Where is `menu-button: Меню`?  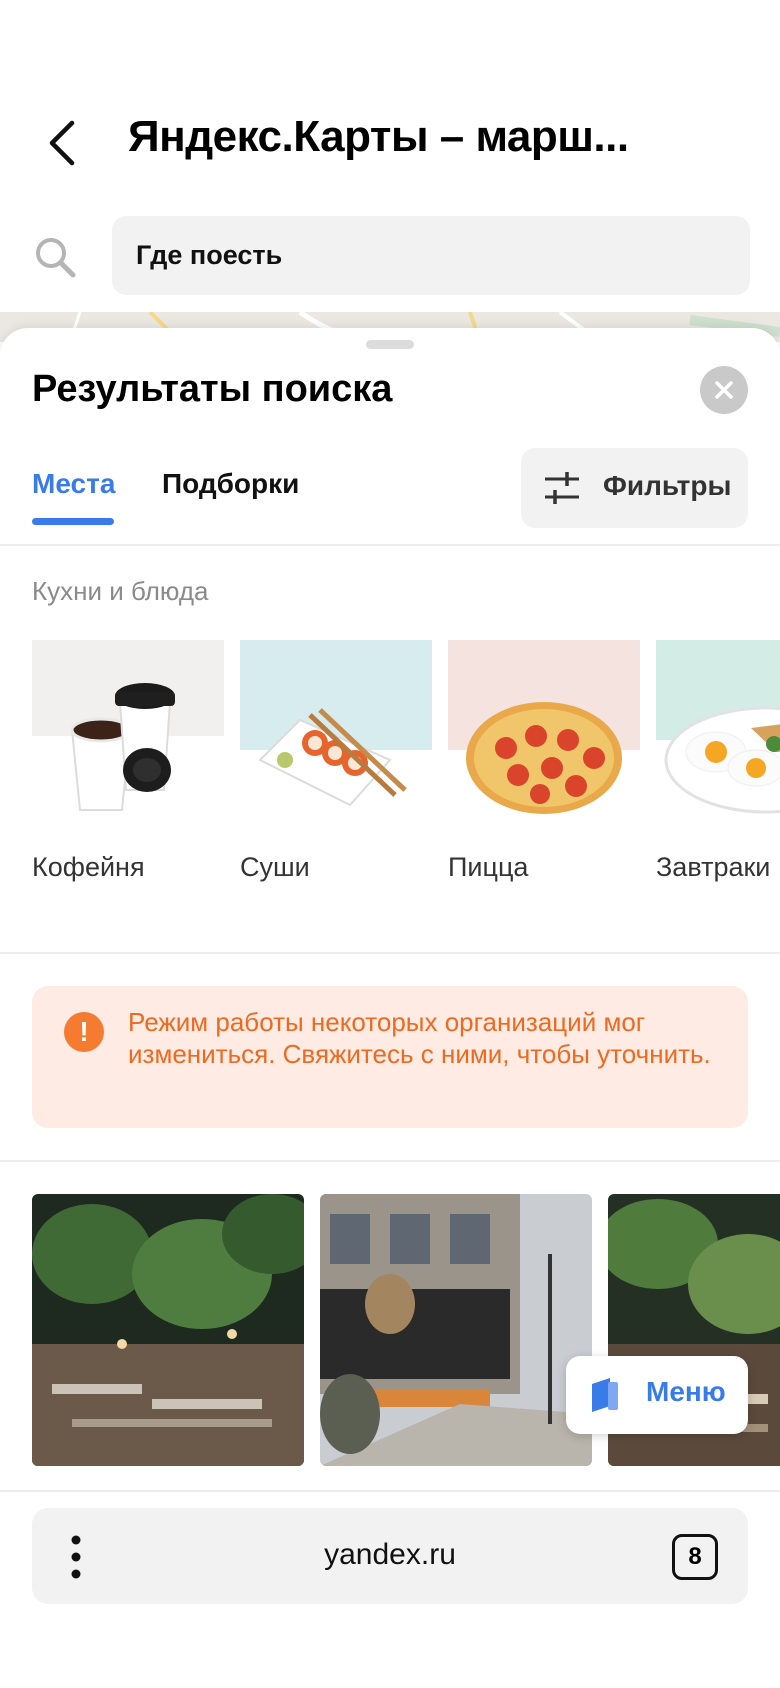
menu-button: Меню is located at coordinates (657, 1395).